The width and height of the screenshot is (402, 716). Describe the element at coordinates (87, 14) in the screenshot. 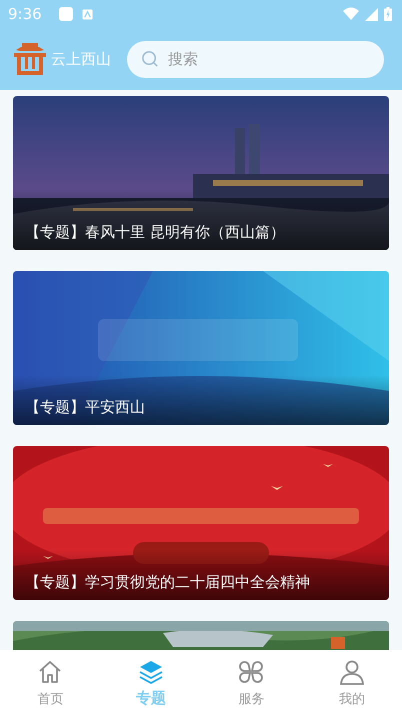

I see `image-icon` at that location.